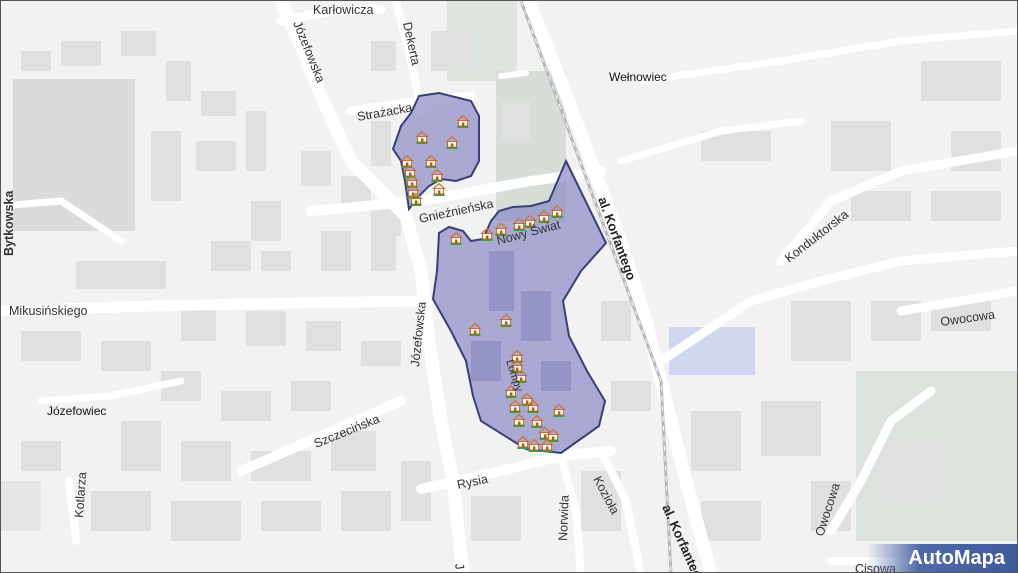 Image resolution: width=1018 pixels, height=573 pixels. What do you see at coordinates (942, 558) in the screenshot?
I see `brand-logo: AutoMapa` at bounding box center [942, 558].